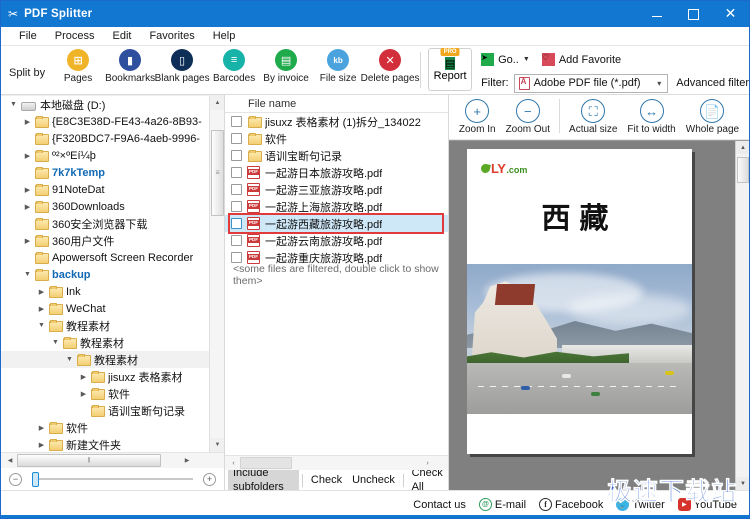 The height and width of the screenshot is (519, 750). Describe the element at coordinates (742, 147) in the screenshot. I see `preview-scroll-up-button: ▲` at that location.